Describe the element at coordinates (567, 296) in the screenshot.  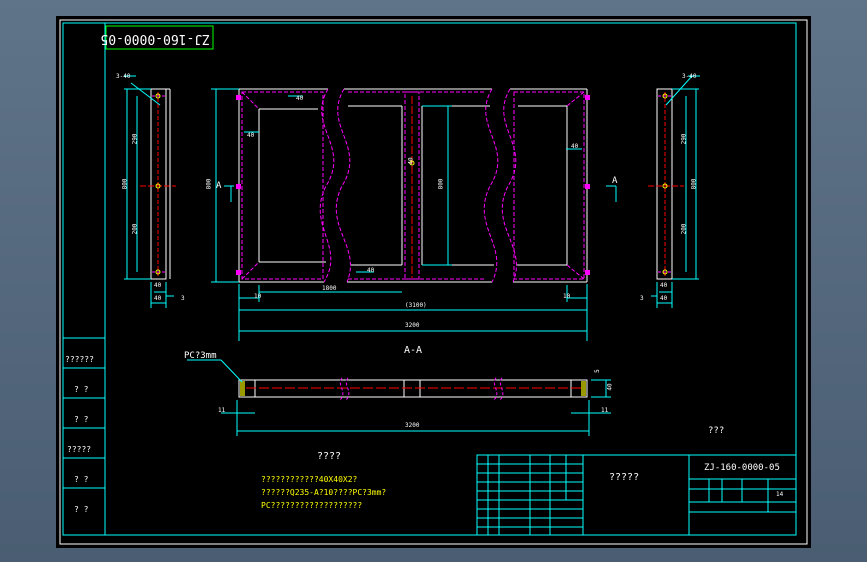
I see `front-dim-10-right: 10` at that location.